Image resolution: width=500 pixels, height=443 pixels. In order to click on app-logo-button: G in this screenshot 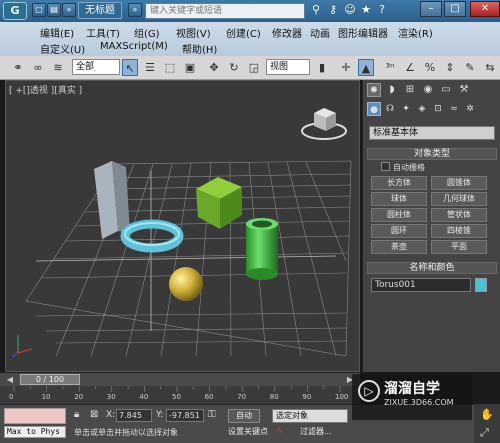, I will do `click(15, 11)`.